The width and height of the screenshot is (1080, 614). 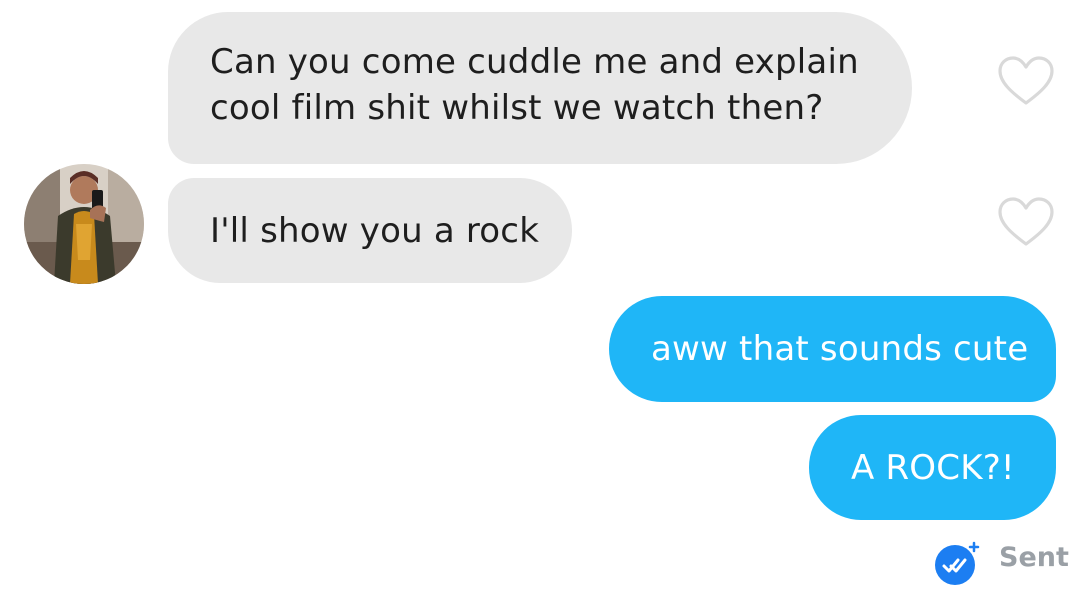 I want to click on avatar-photo, so click(x=84, y=224).